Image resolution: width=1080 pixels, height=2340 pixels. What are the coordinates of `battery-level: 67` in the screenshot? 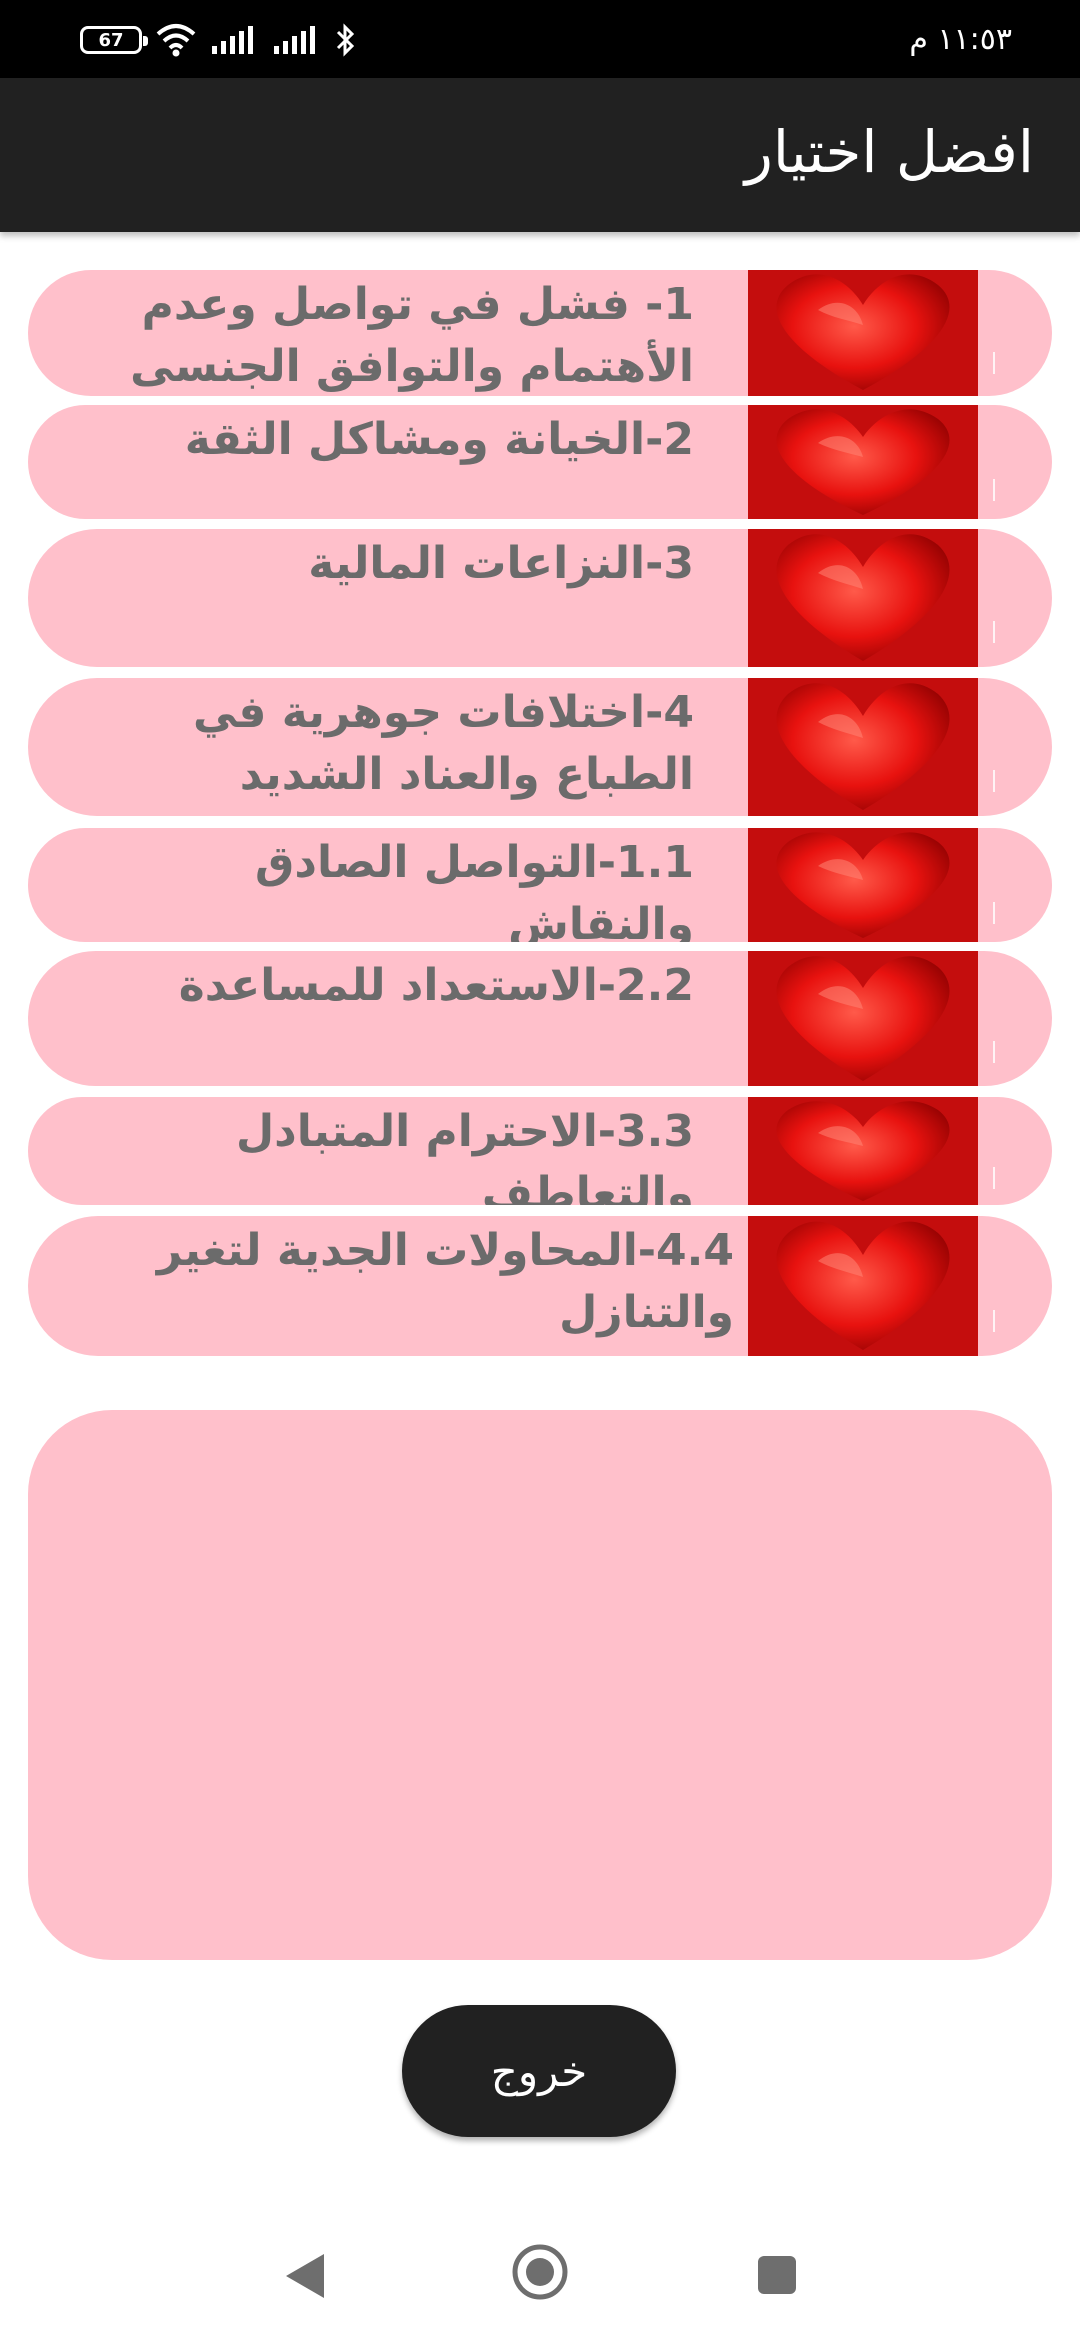 It's located at (111, 40).